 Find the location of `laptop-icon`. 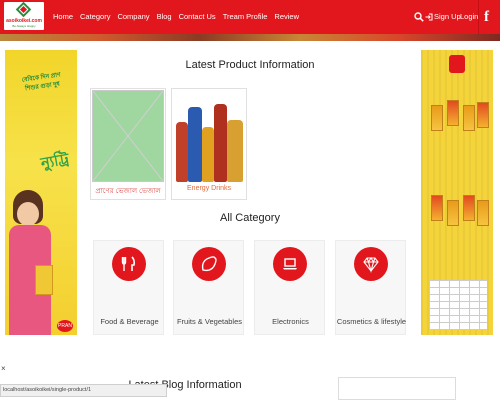

laptop-icon is located at coordinates (290, 264).